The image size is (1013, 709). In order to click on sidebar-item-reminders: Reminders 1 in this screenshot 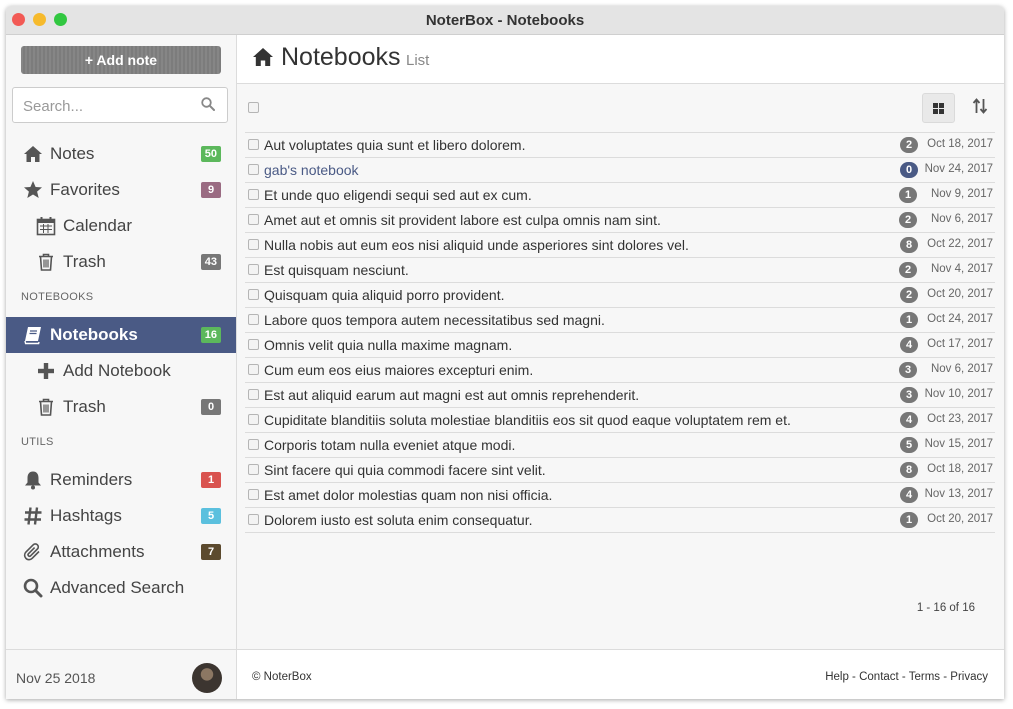, I will do `click(121, 480)`.